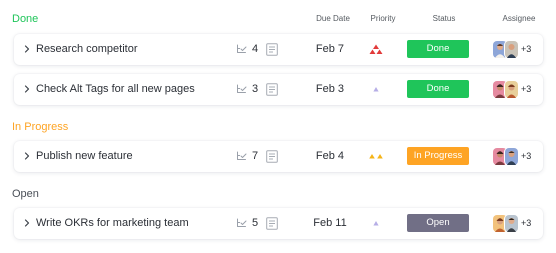  I want to click on task-row: Research competitor 4 Feb 7 Done +3, so click(278, 49).